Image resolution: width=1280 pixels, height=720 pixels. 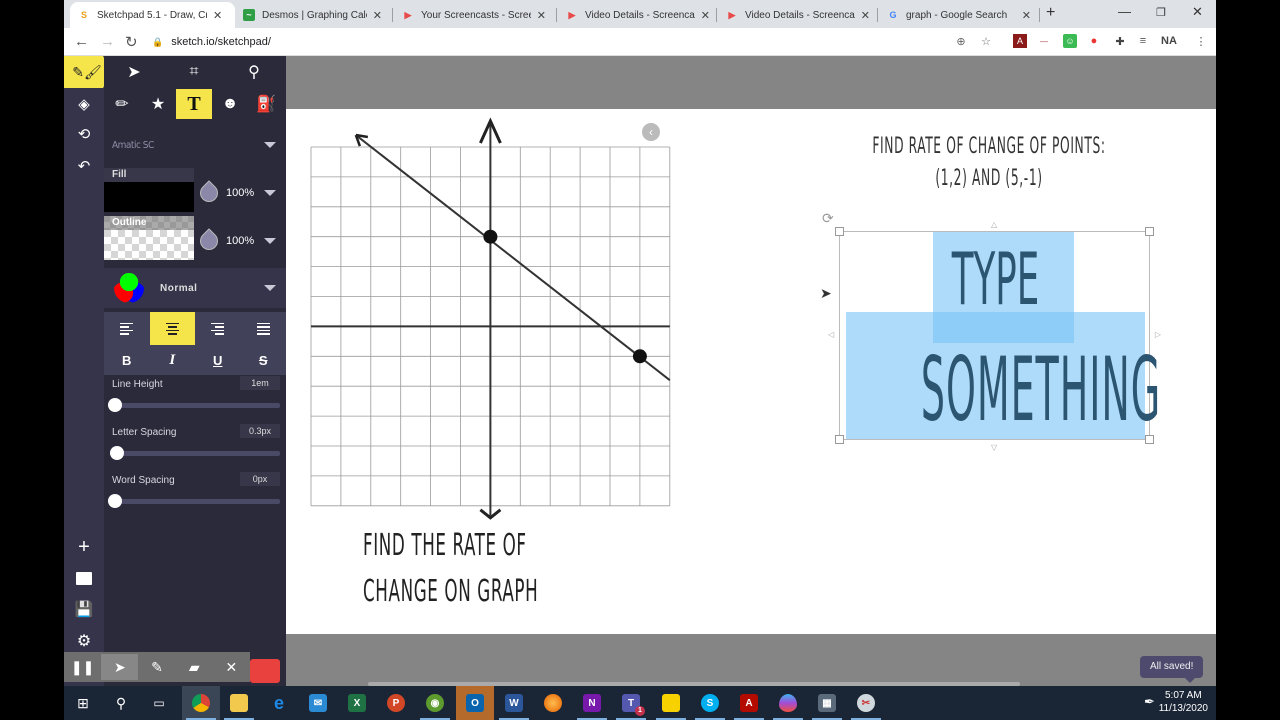 What do you see at coordinates (279, 703) in the screenshot?
I see `taskbar-edge: e` at bounding box center [279, 703].